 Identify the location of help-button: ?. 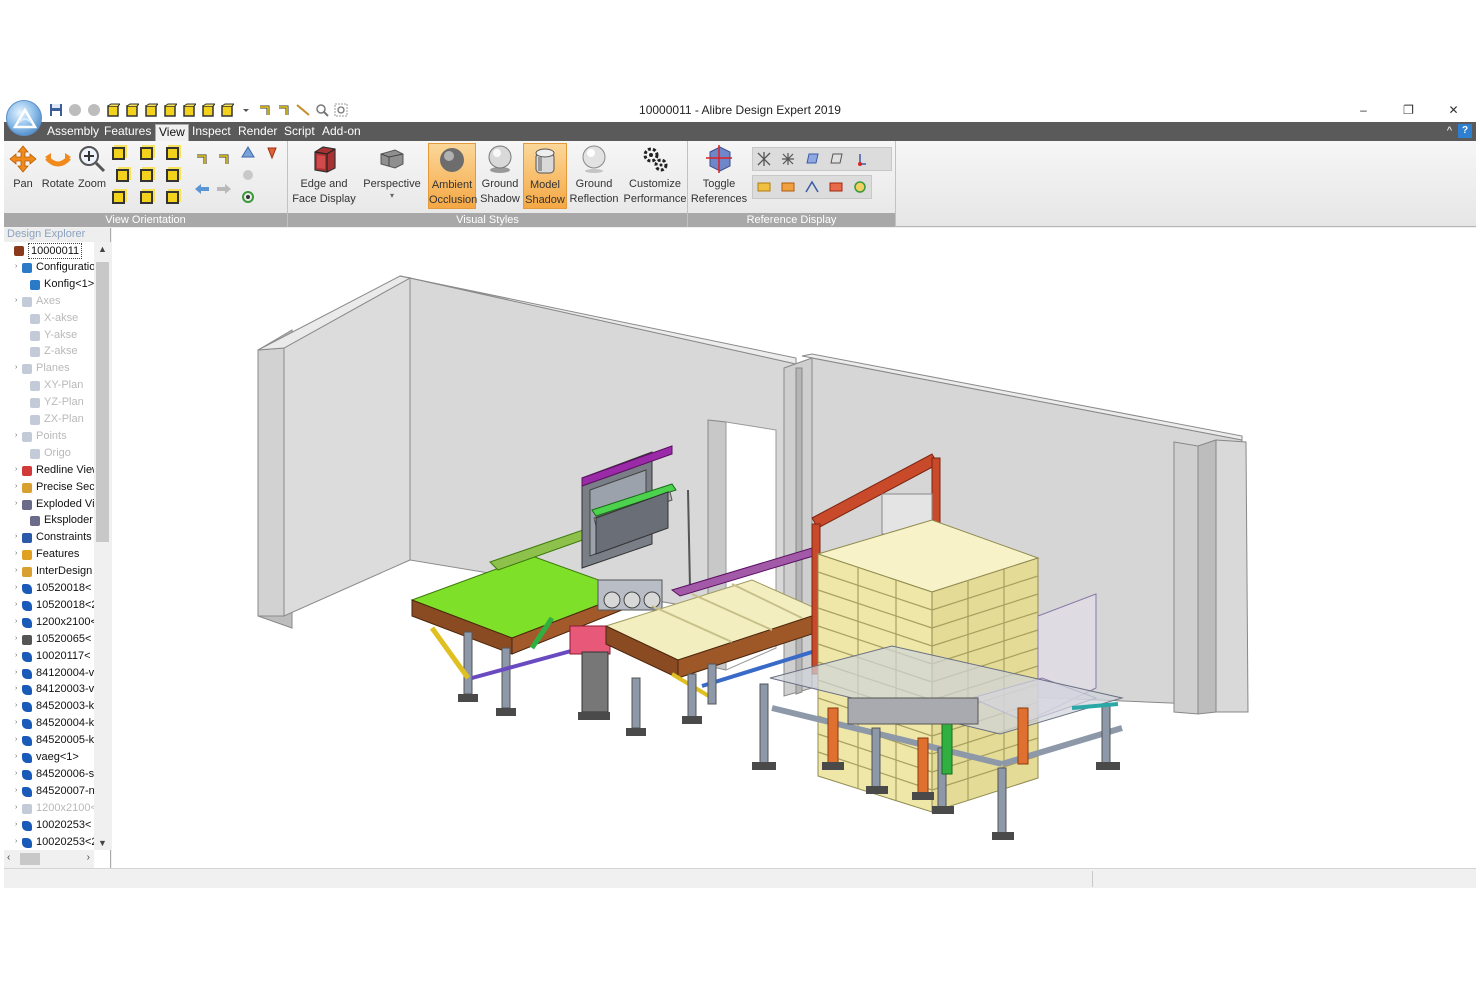
(1465, 131).